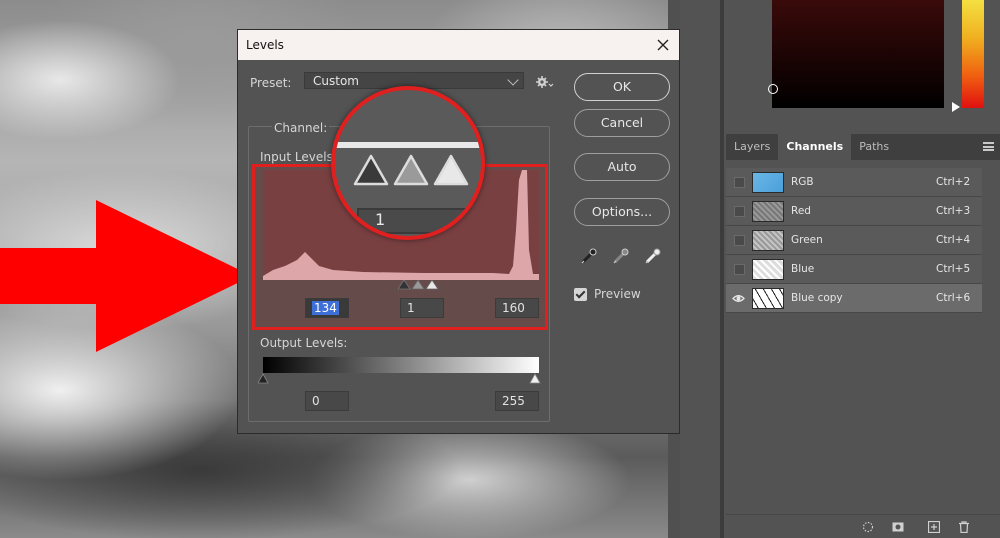 This screenshot has height=538, width=1000. What do you see at coordinates (622, 167) in the screenshot?
I see `auto-button: Auto` at bounding box center [622, 167].